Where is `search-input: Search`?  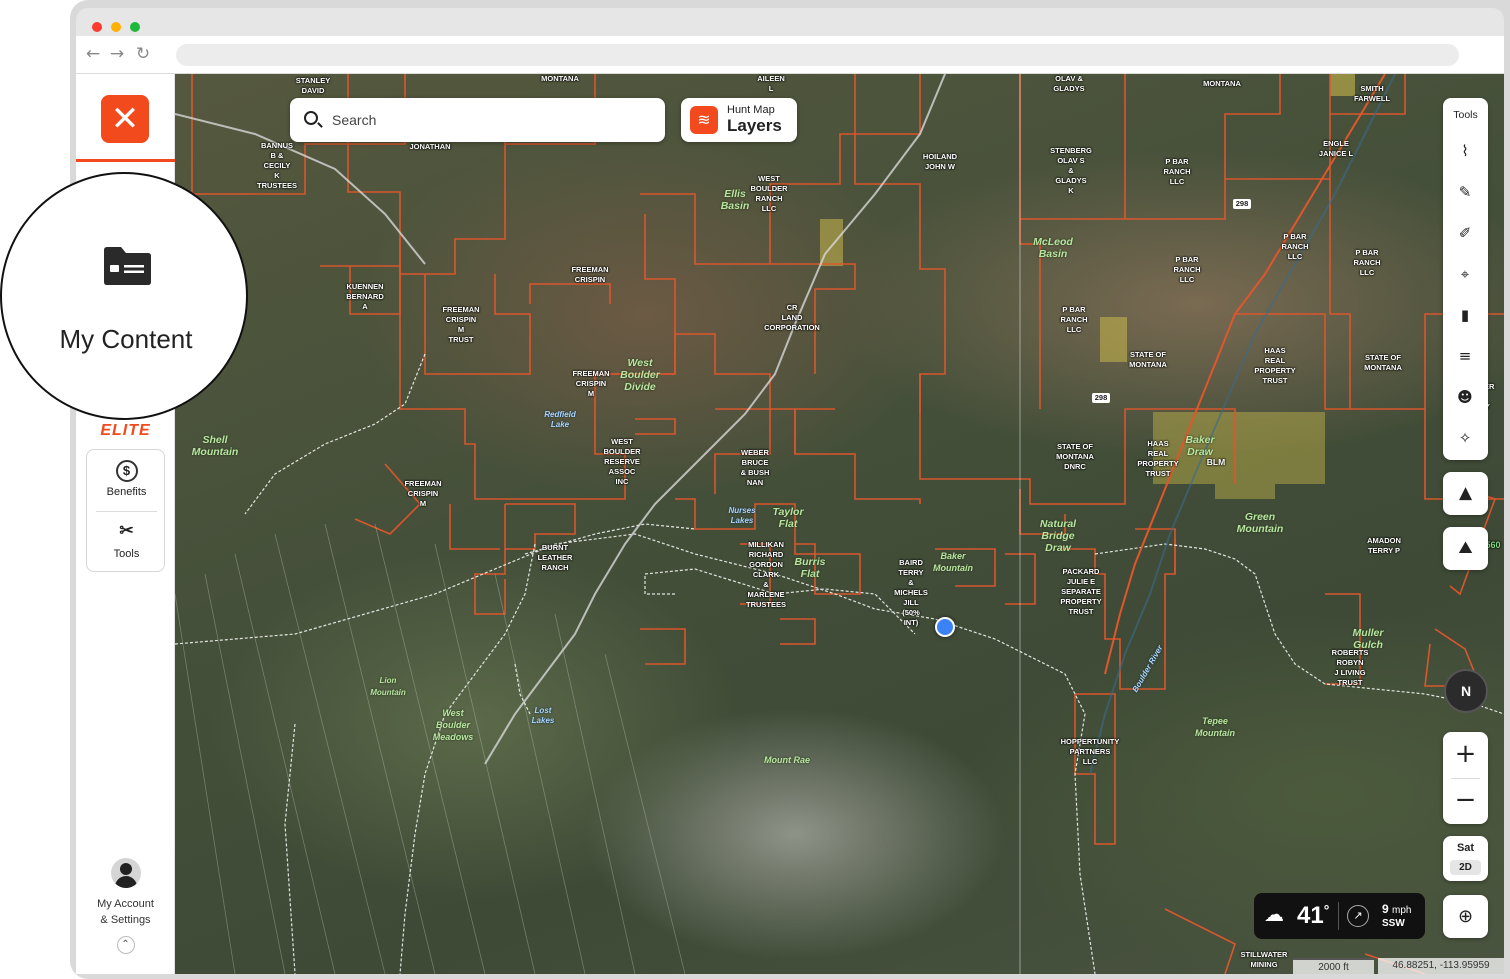 search-input: Search is located at coordinates (354, 120).